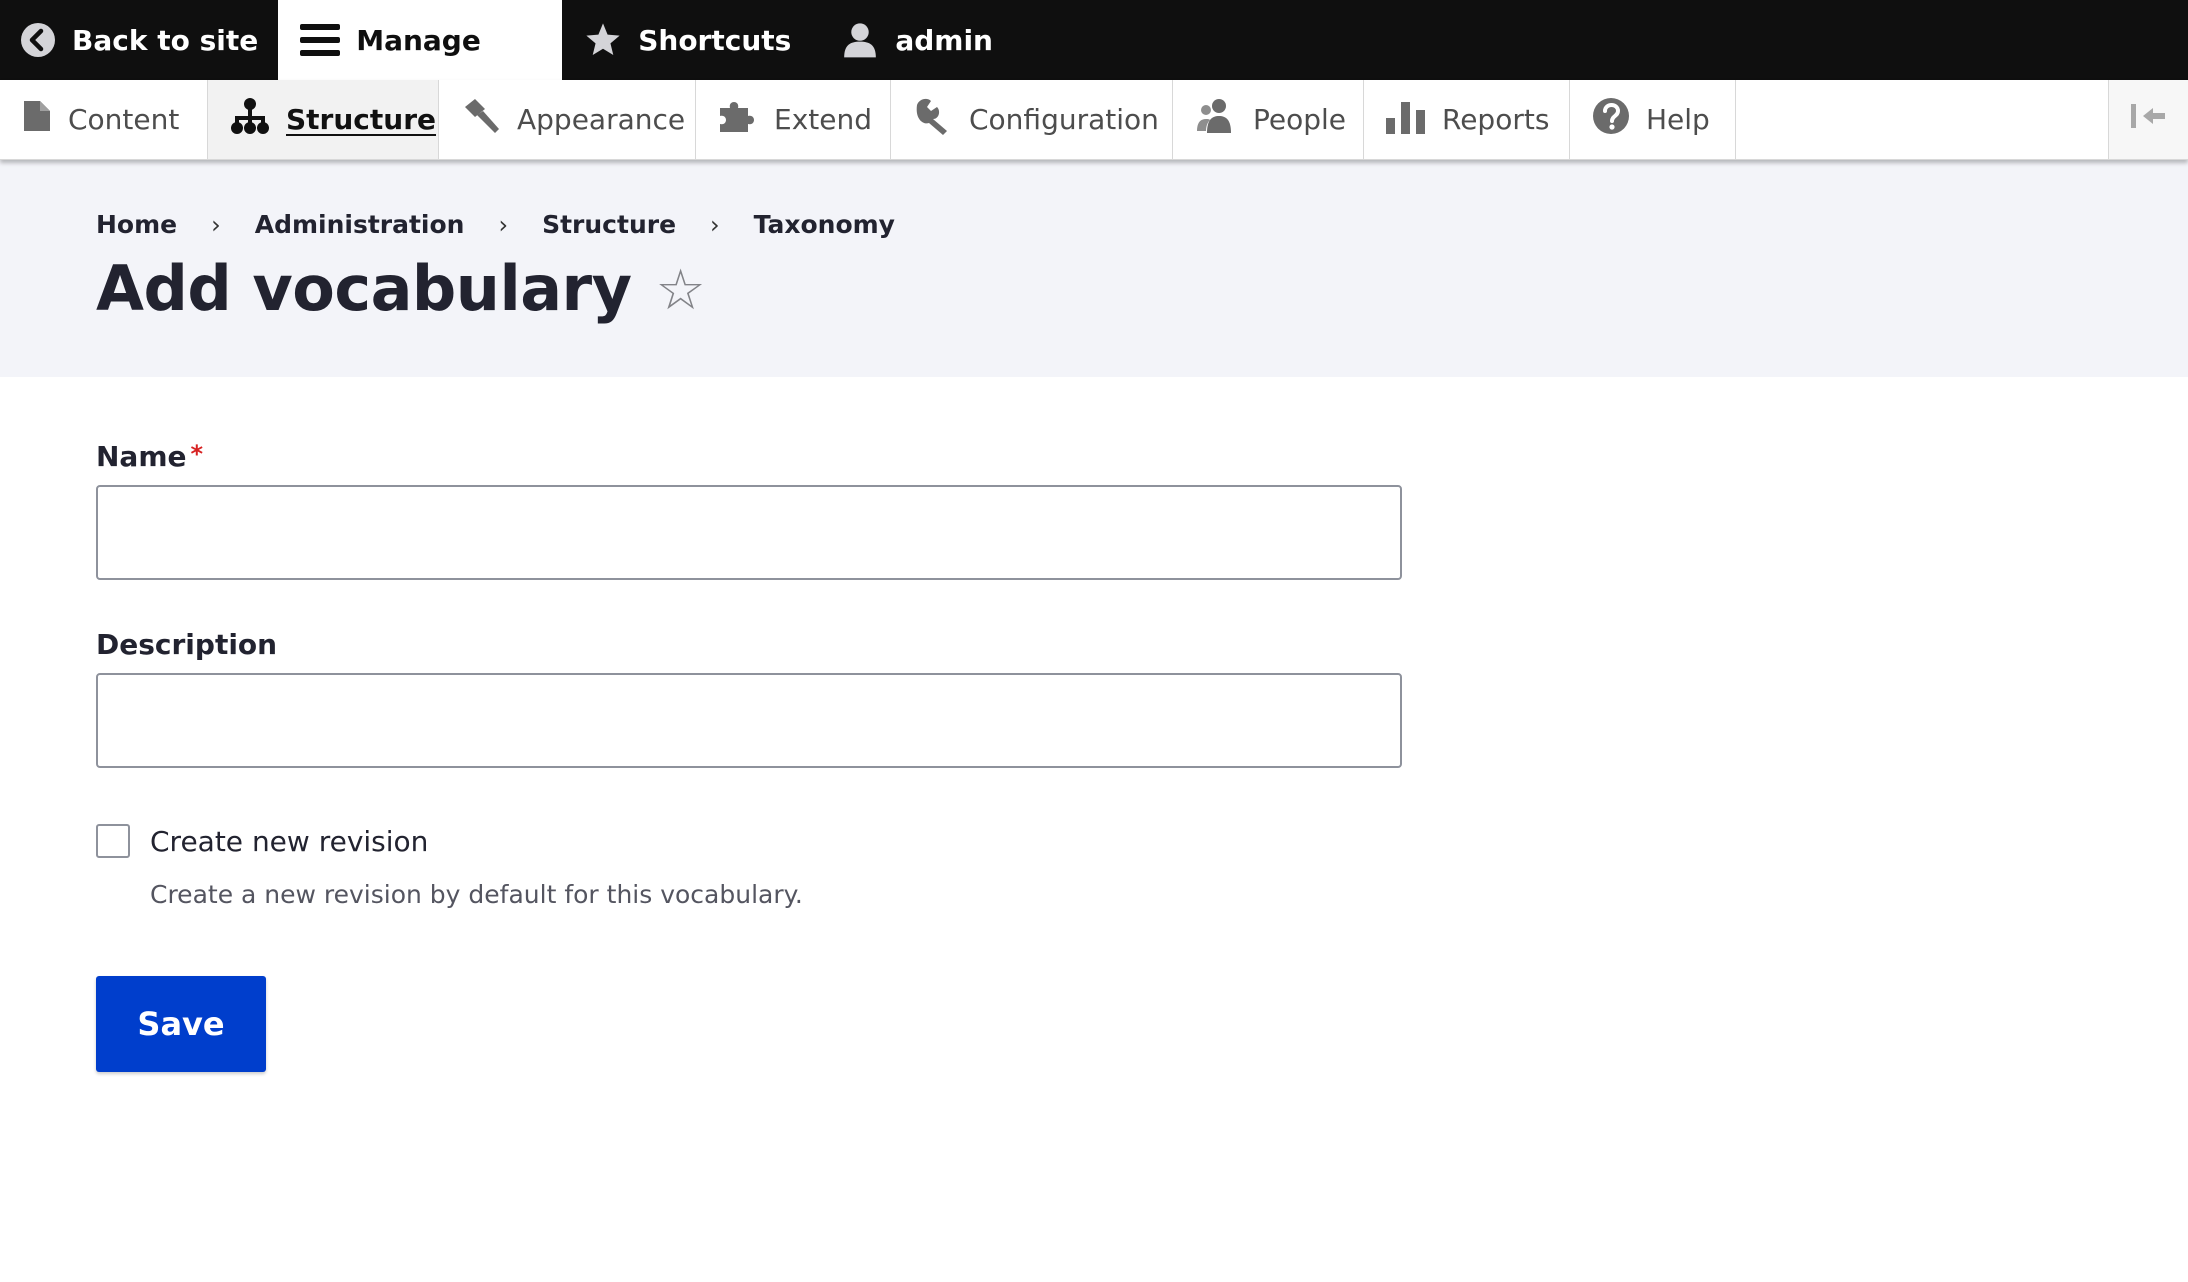 Image resolution: width=2188 pixels, height=1282 pixels. What do you see at coordinates (250, 119) in the screenshot?
I see `sitemap-icon` at bounding box center [250, 119].